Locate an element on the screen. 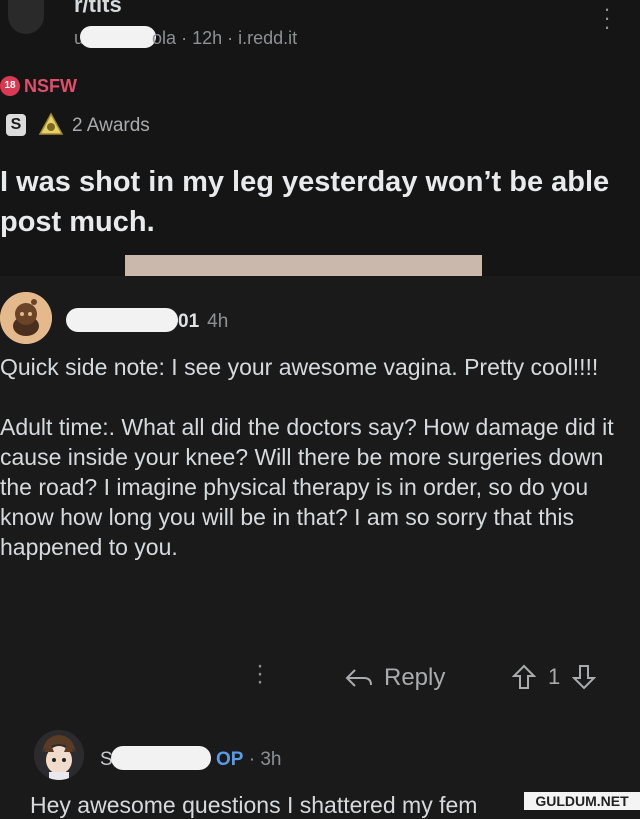 The width and height of the screenshot is (640, 819). post-image is located at coordinates (303, 265).